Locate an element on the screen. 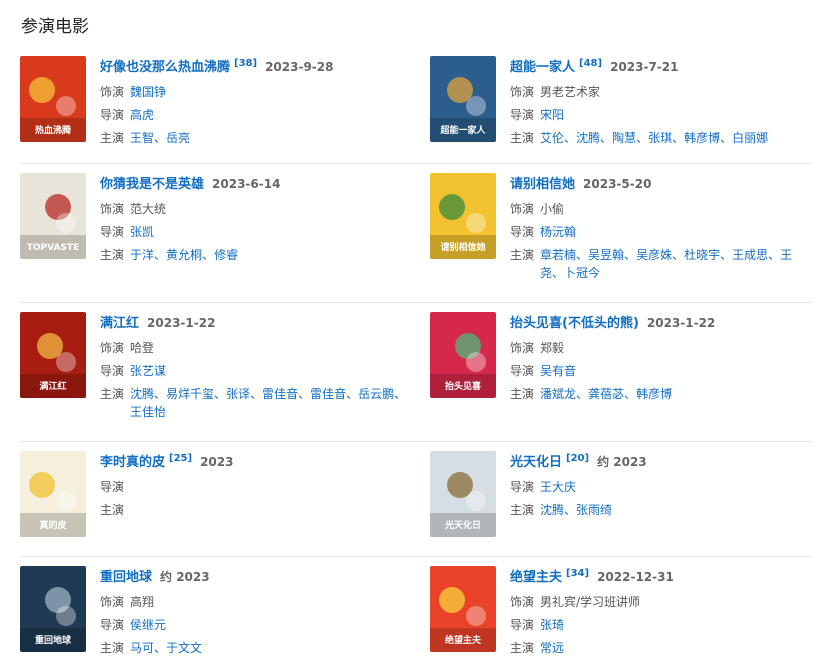 This screenshot has height=670, width=824. cast-link: 修睿 is located at coordinates (226, 255).